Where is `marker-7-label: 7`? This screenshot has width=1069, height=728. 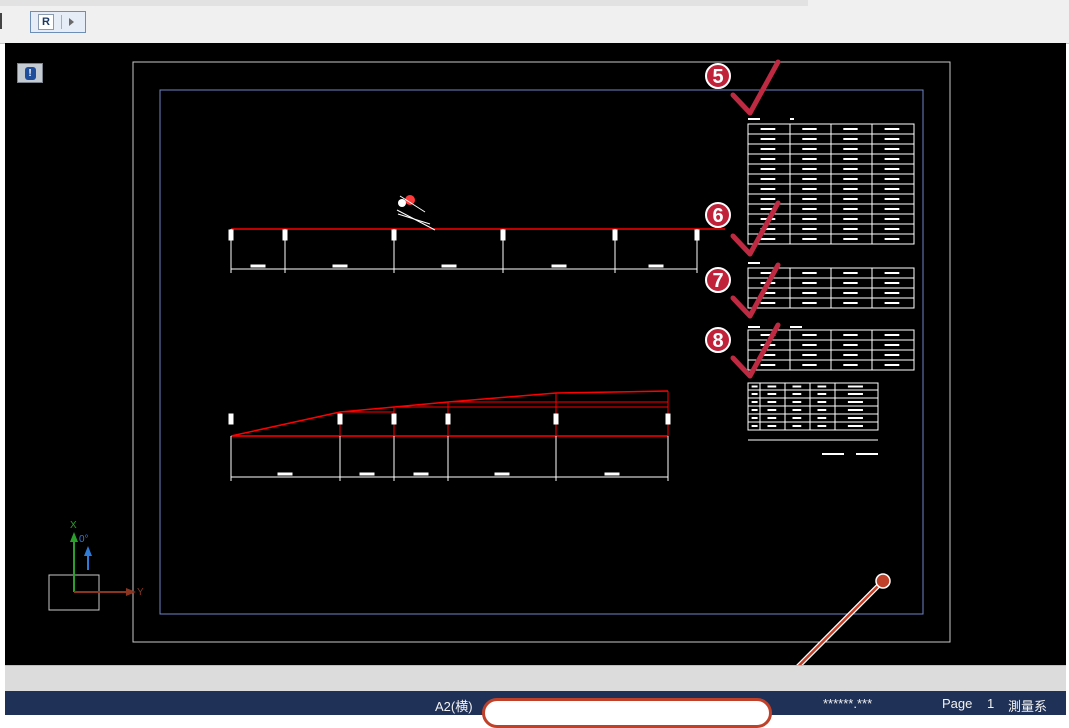 marker-7-label: 7 is located at coordinates (717, 281).